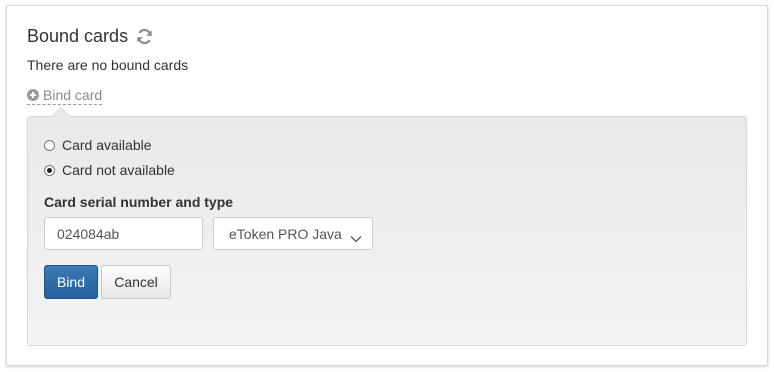 This screenshot has height=372, width=774. I want to click on bind-card-label: Bind card, so click(73, 95).